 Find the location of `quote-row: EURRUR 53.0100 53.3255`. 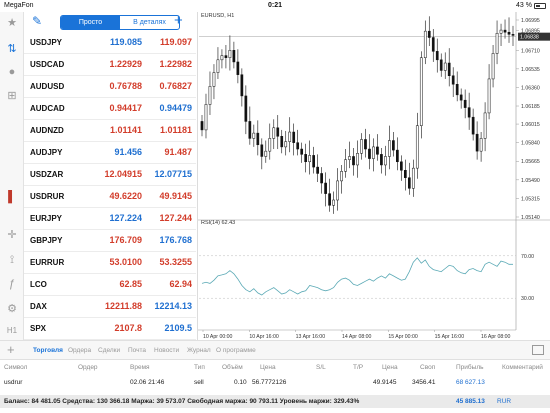

quote-row: EURRUR 53.0100 53.3255 is located at coordinates (110, 263).